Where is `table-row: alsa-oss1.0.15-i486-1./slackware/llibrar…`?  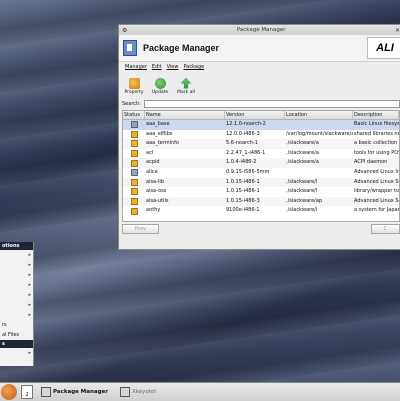
table-row: alsa-oss1.0.15-i486-1./slackware/llibrar… is located at coordinates (261, 192).